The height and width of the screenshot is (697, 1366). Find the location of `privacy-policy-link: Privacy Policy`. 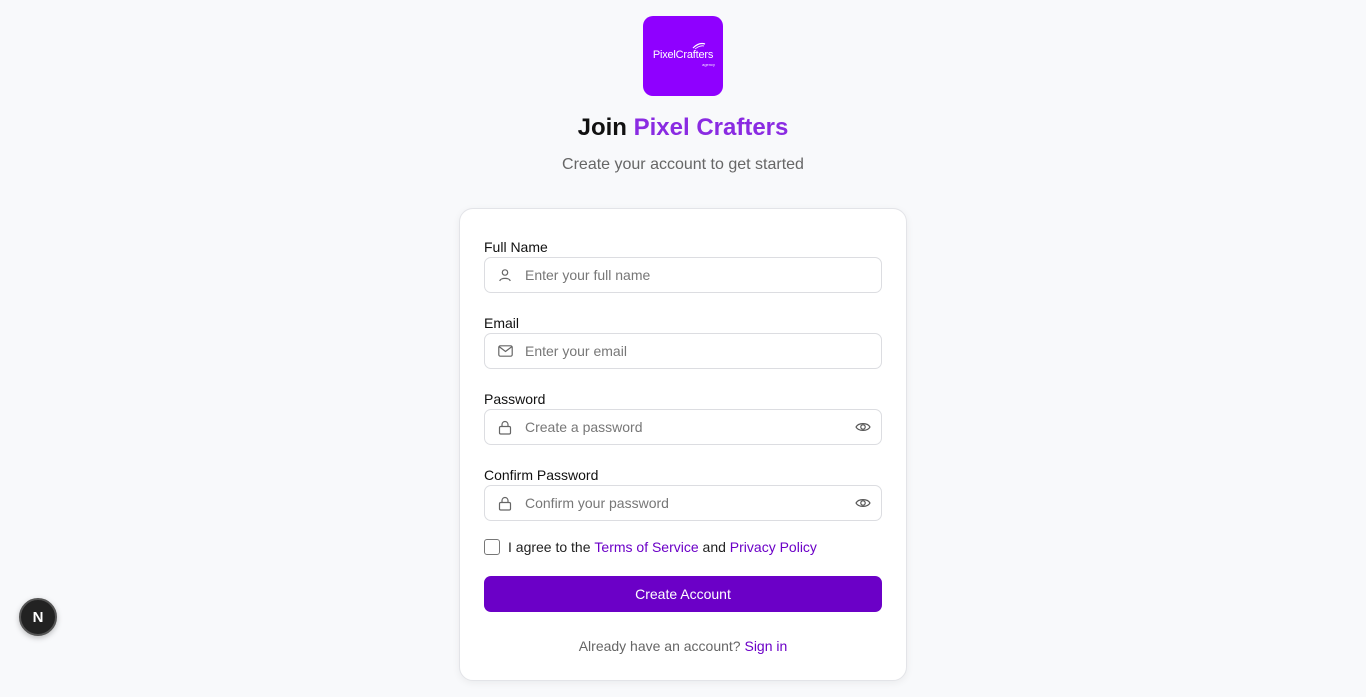

privacy-policy-link: Privacy Policy is located at coordinates (773, 547).